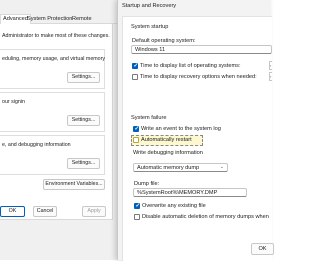  I want to click on dump-type-select: Automatic memory dump, so click(180, 167).